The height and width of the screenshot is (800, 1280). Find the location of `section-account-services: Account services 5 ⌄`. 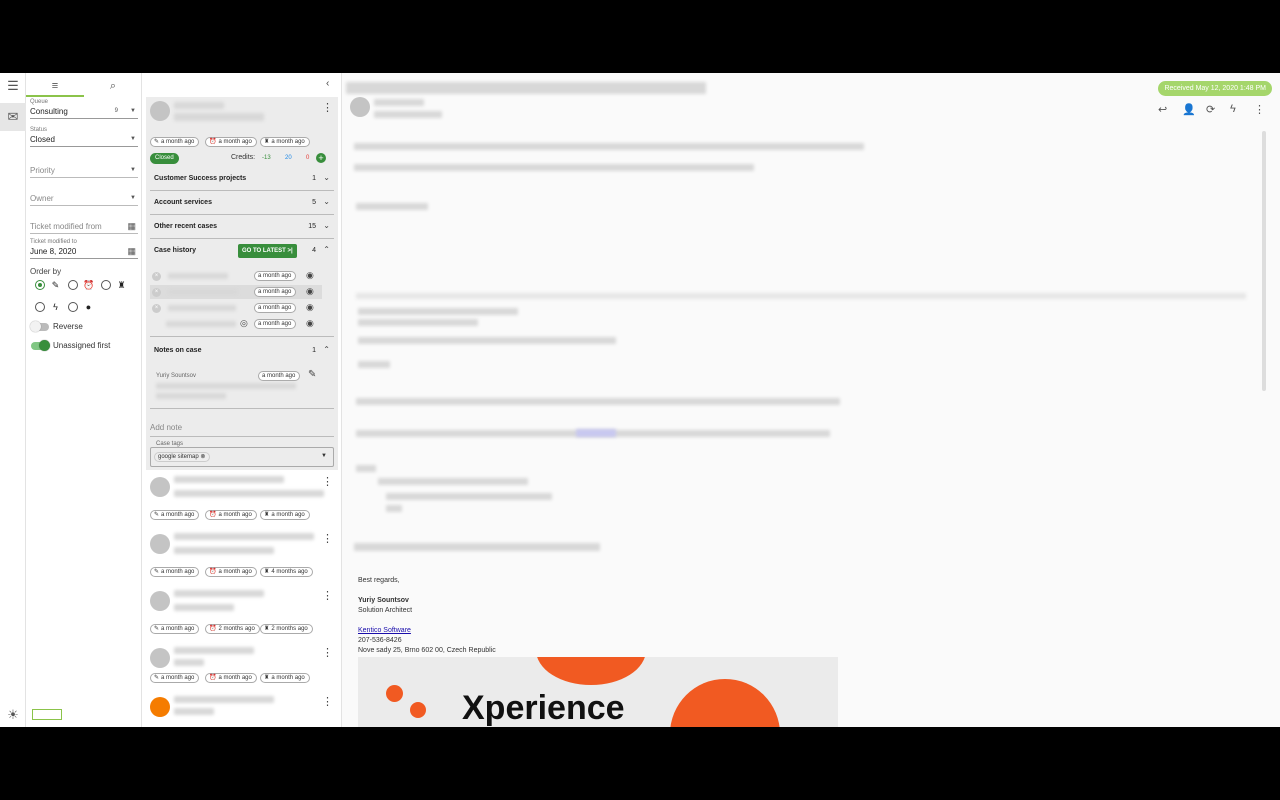

section-account-services: Account services 5 ⌄ is located at coordinates (242, 204).